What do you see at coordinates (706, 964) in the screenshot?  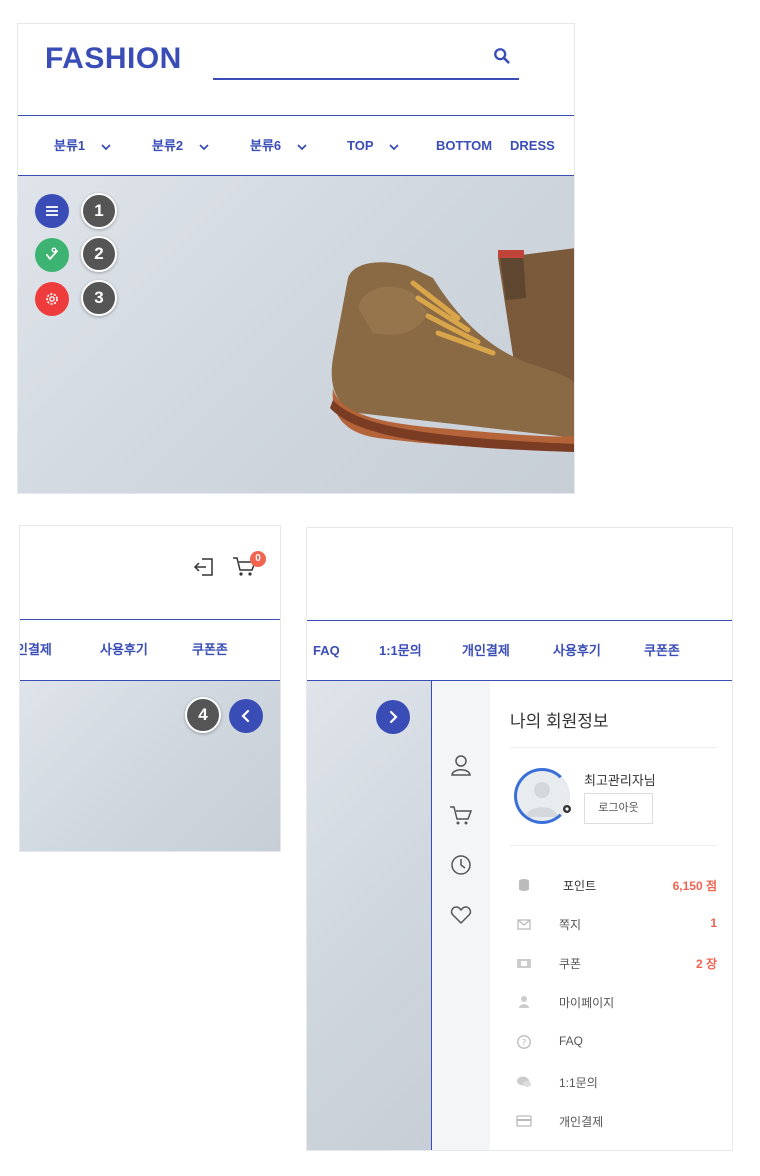 I see `coupons-count: 2 장` at bounding box center [706, 964].